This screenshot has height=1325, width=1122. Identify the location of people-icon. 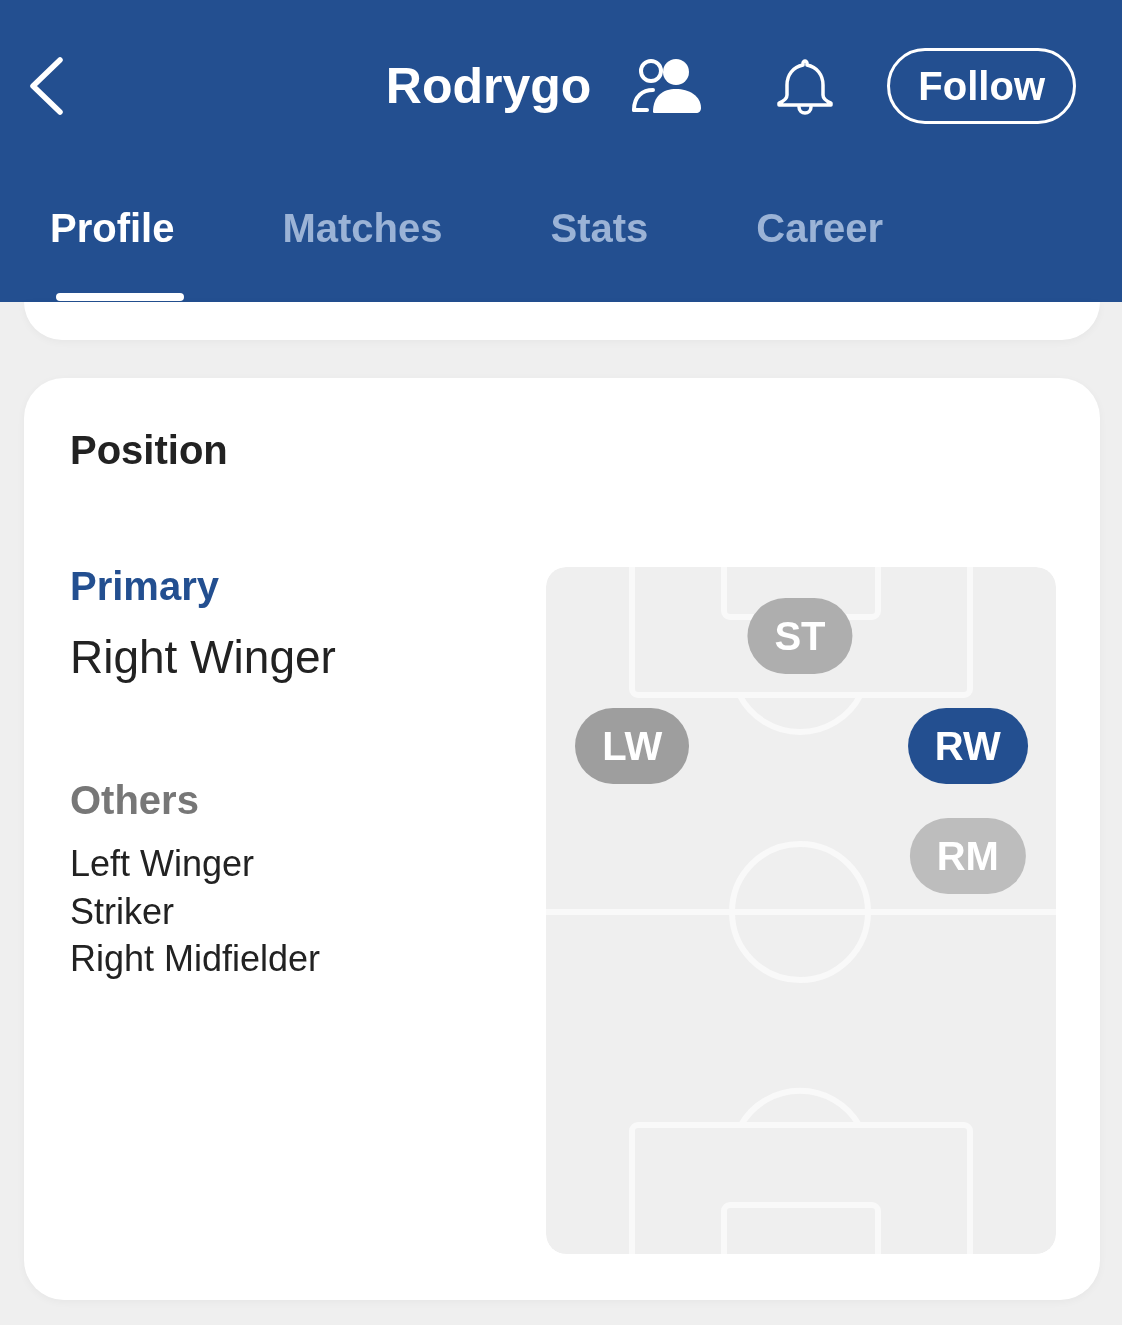
(667, 86).